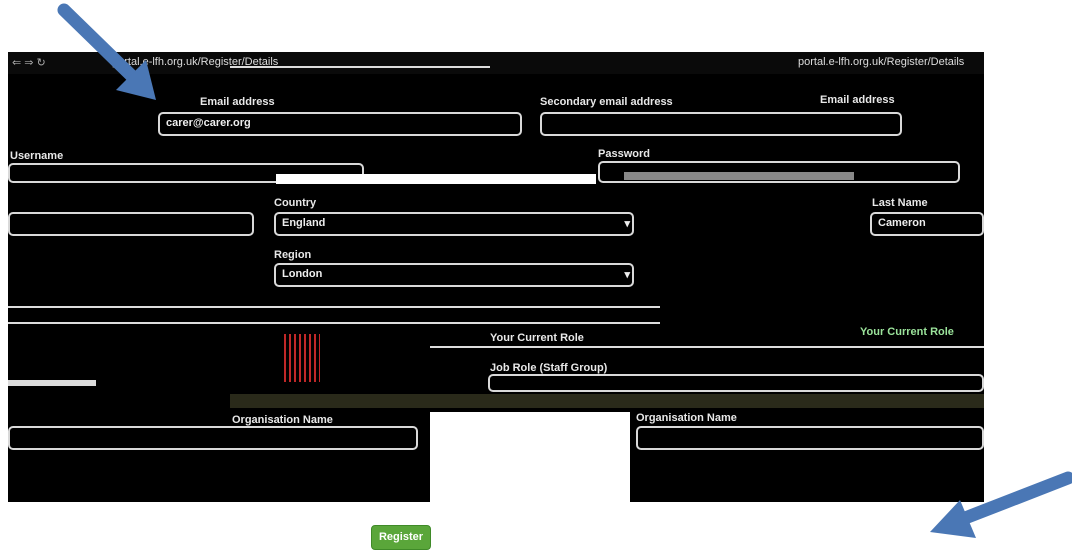 The image size is (1072, 553). Describe the element at coordinates (537, 338) in the screenshot. I see `current-role-label: Your Current Role` at that location.